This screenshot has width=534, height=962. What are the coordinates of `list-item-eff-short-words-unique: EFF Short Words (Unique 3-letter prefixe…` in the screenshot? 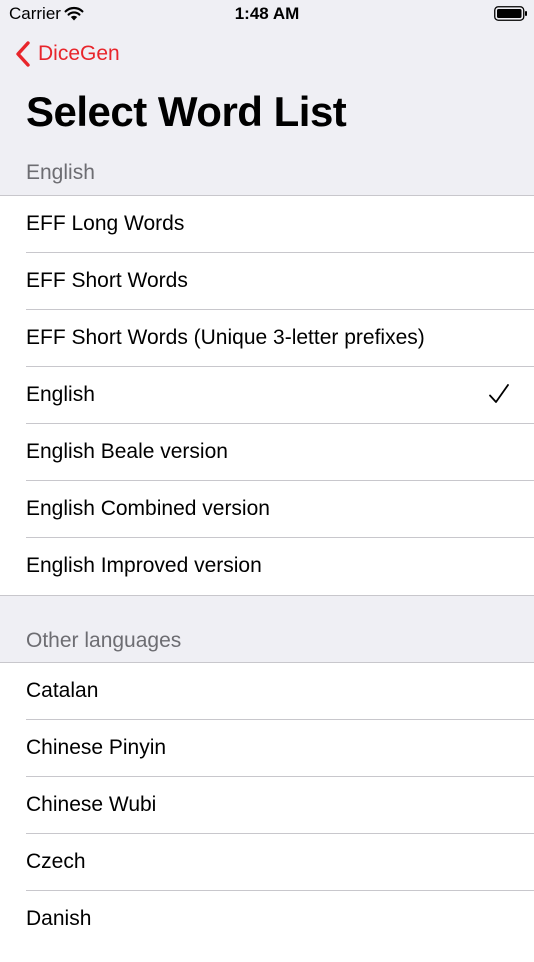 It's located at (267, 338).